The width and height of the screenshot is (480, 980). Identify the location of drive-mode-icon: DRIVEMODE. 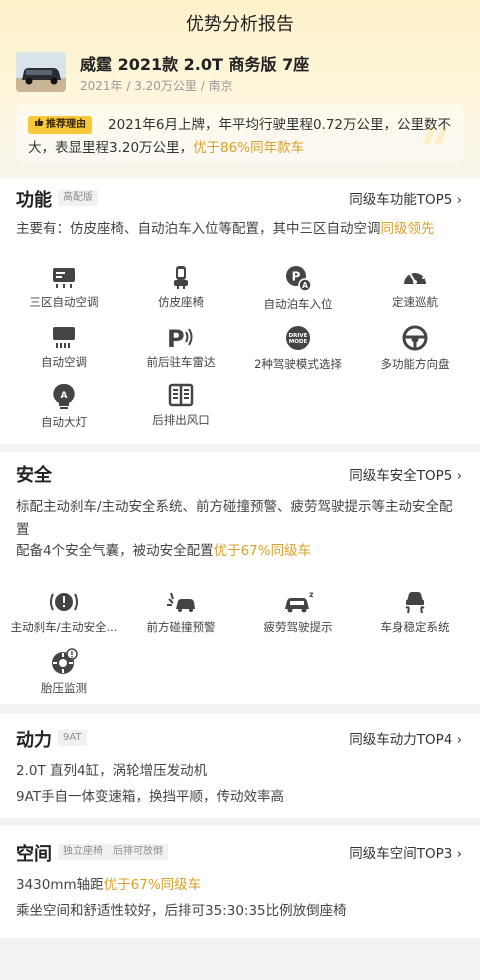
(298, 338).